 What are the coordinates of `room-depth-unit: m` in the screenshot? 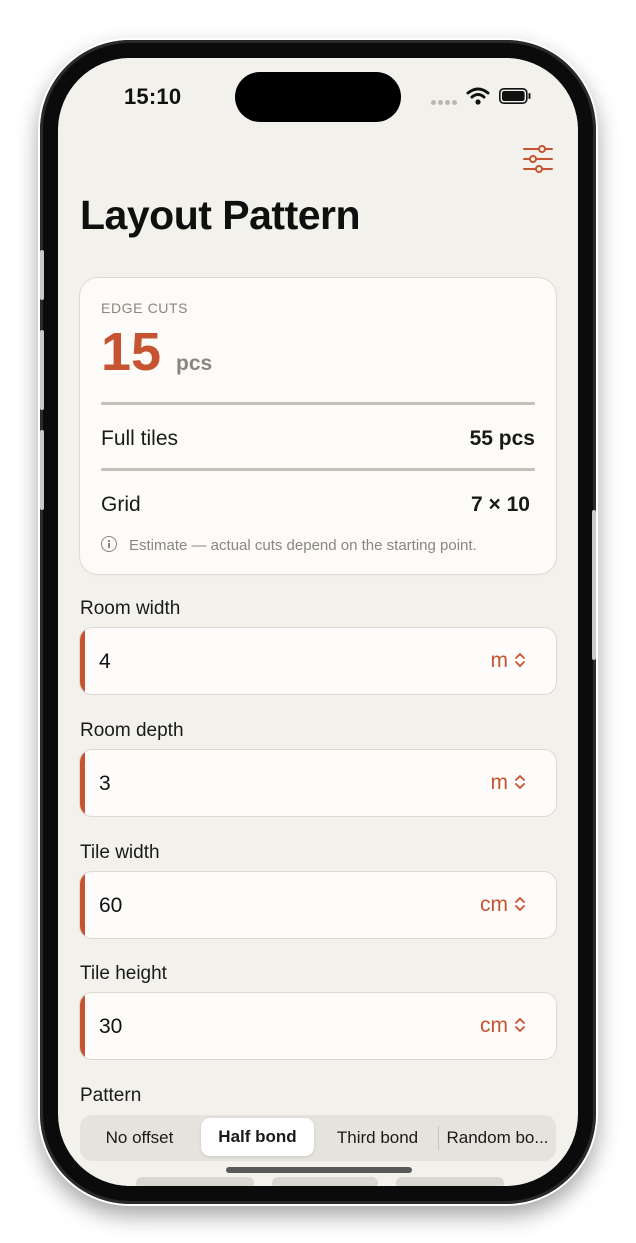 It's located at (499, 782).